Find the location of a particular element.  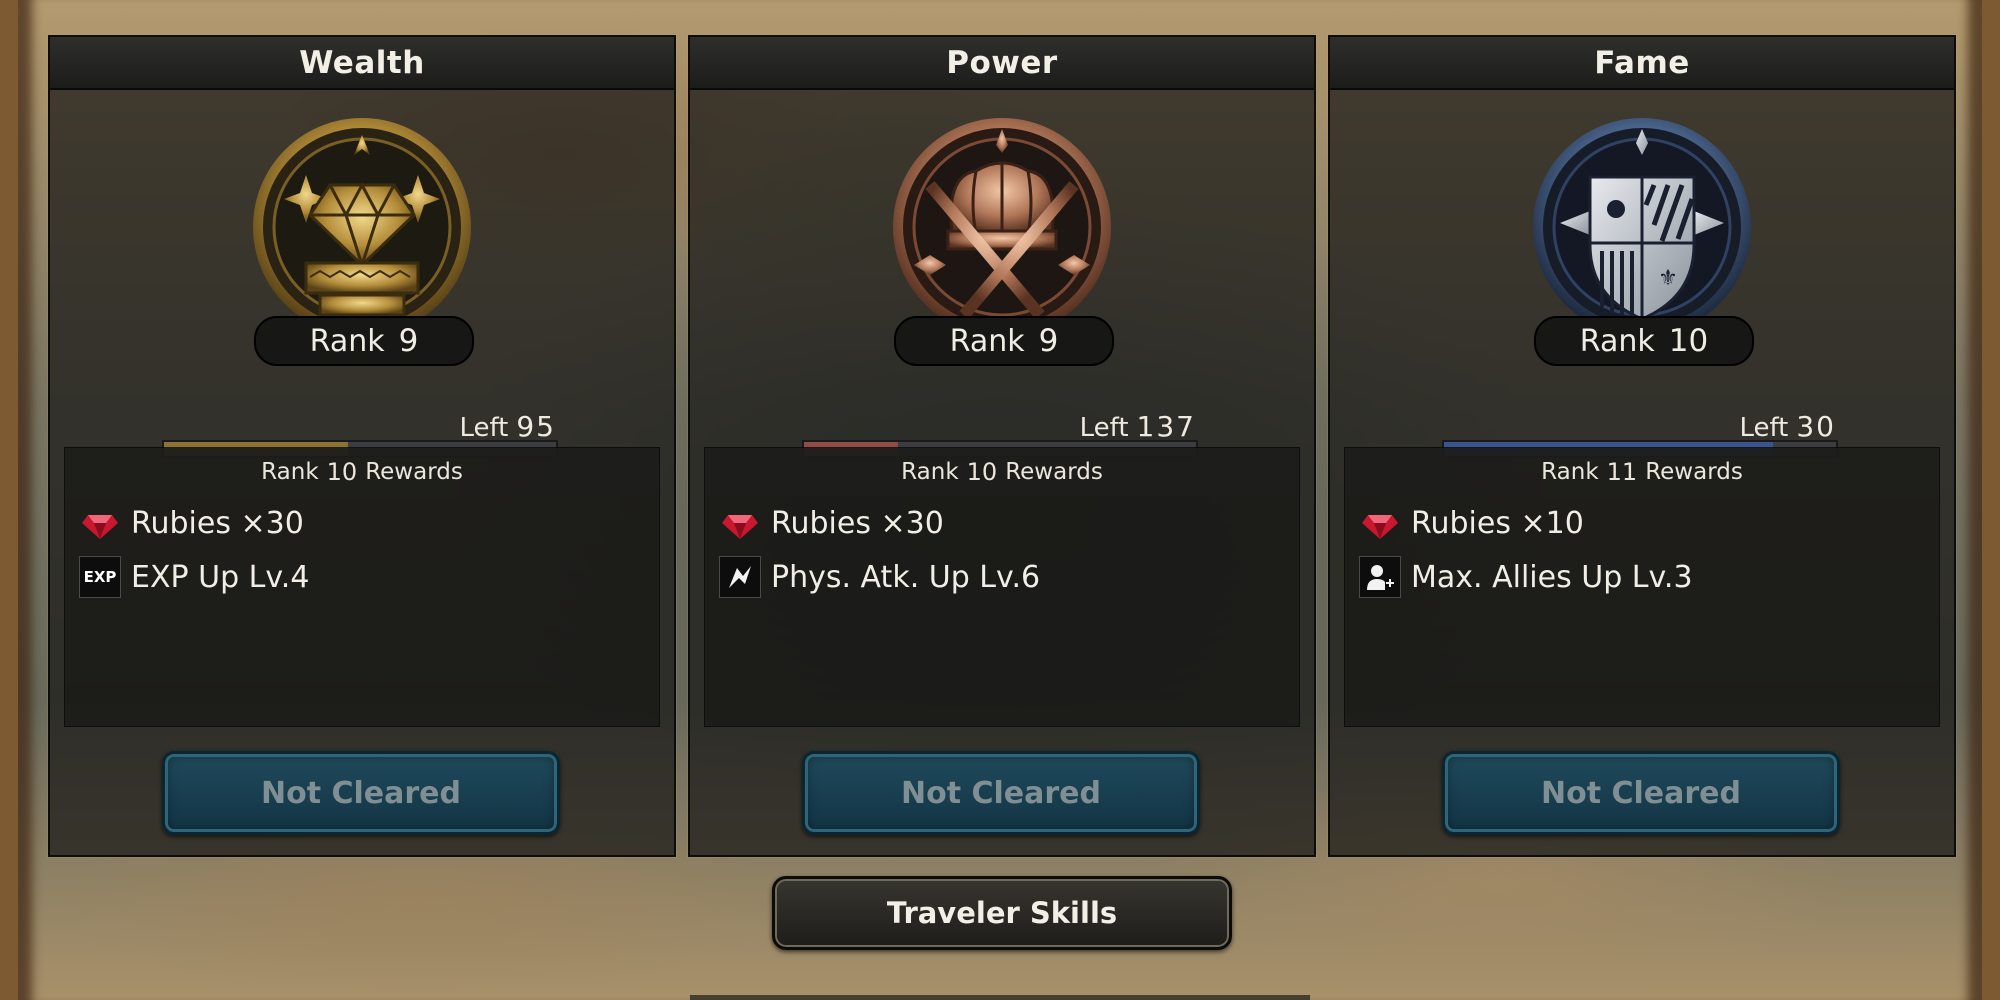

panel-title: Fame is located at coordinates (1642, 63).